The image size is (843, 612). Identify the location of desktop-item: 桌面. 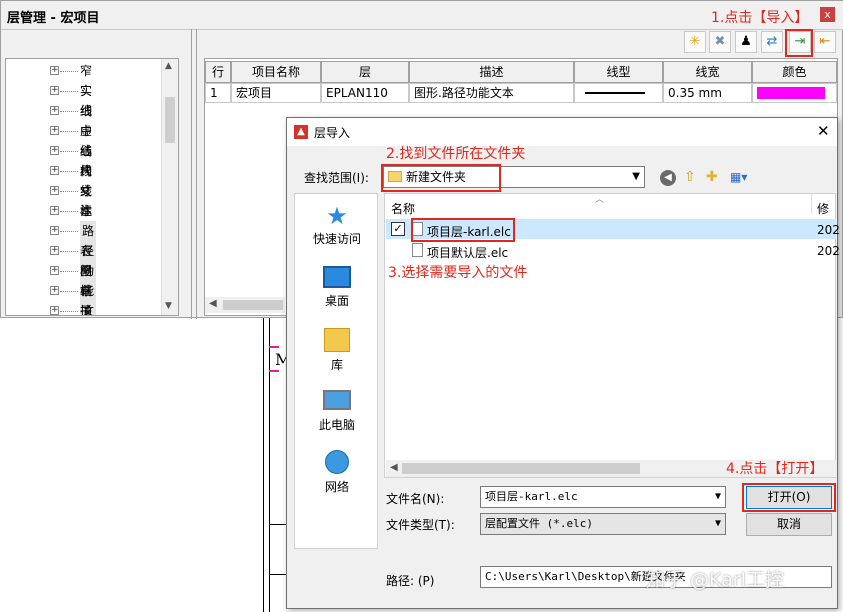
(337, 286).